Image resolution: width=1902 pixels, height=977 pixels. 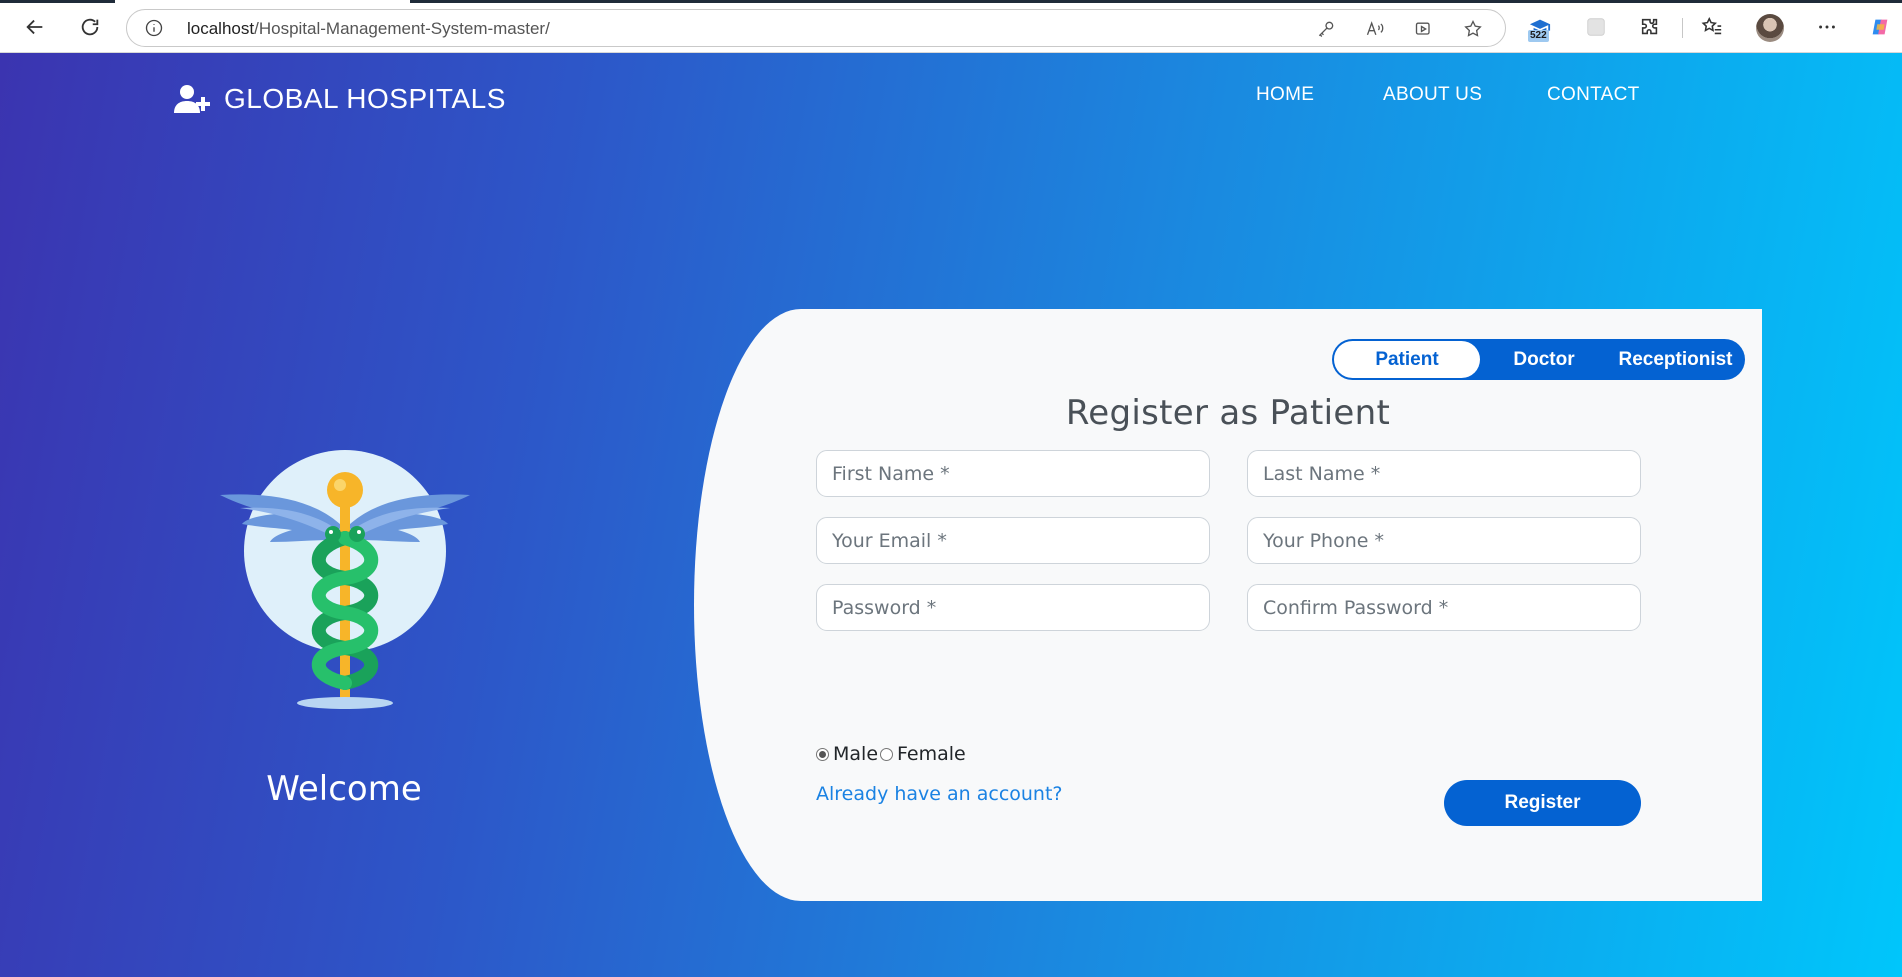 I want to click on email-input, so click(x=1013, y=540).